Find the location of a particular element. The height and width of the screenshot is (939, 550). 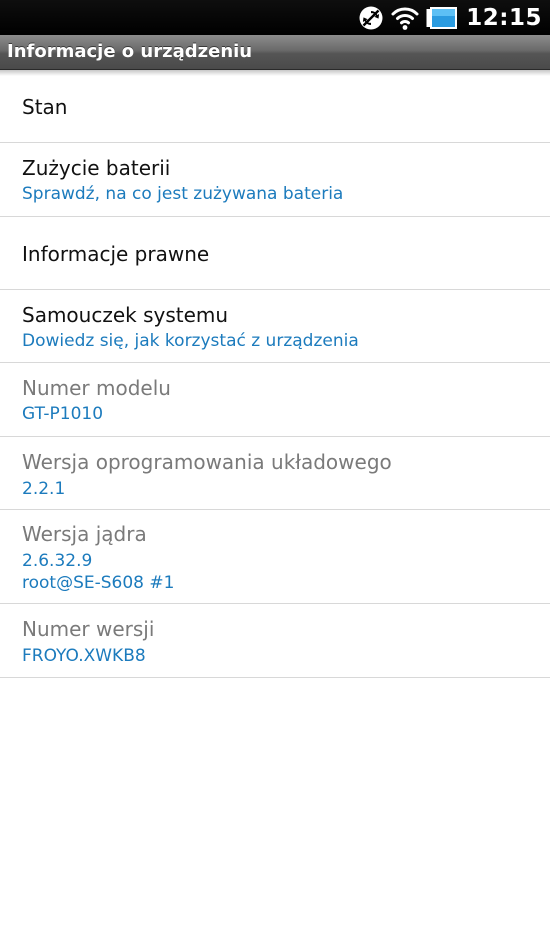

list-item-summary: Sprawdź, na co jest zużywana bateria is located at coordinates (183, 194).